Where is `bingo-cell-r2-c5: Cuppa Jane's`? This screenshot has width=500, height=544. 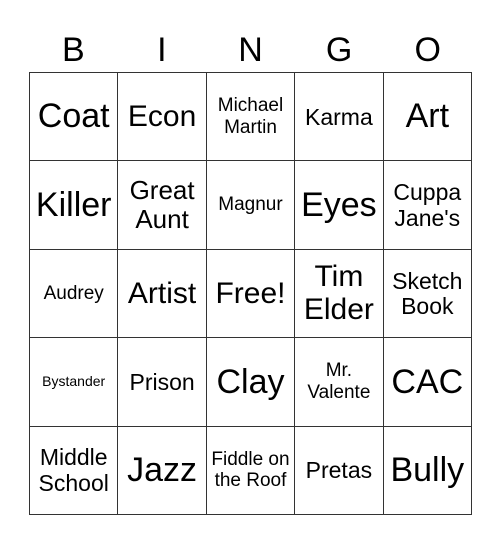
bingo-cell-r2-c5: Cuppa Jane's is located at coordinates (427, 205).